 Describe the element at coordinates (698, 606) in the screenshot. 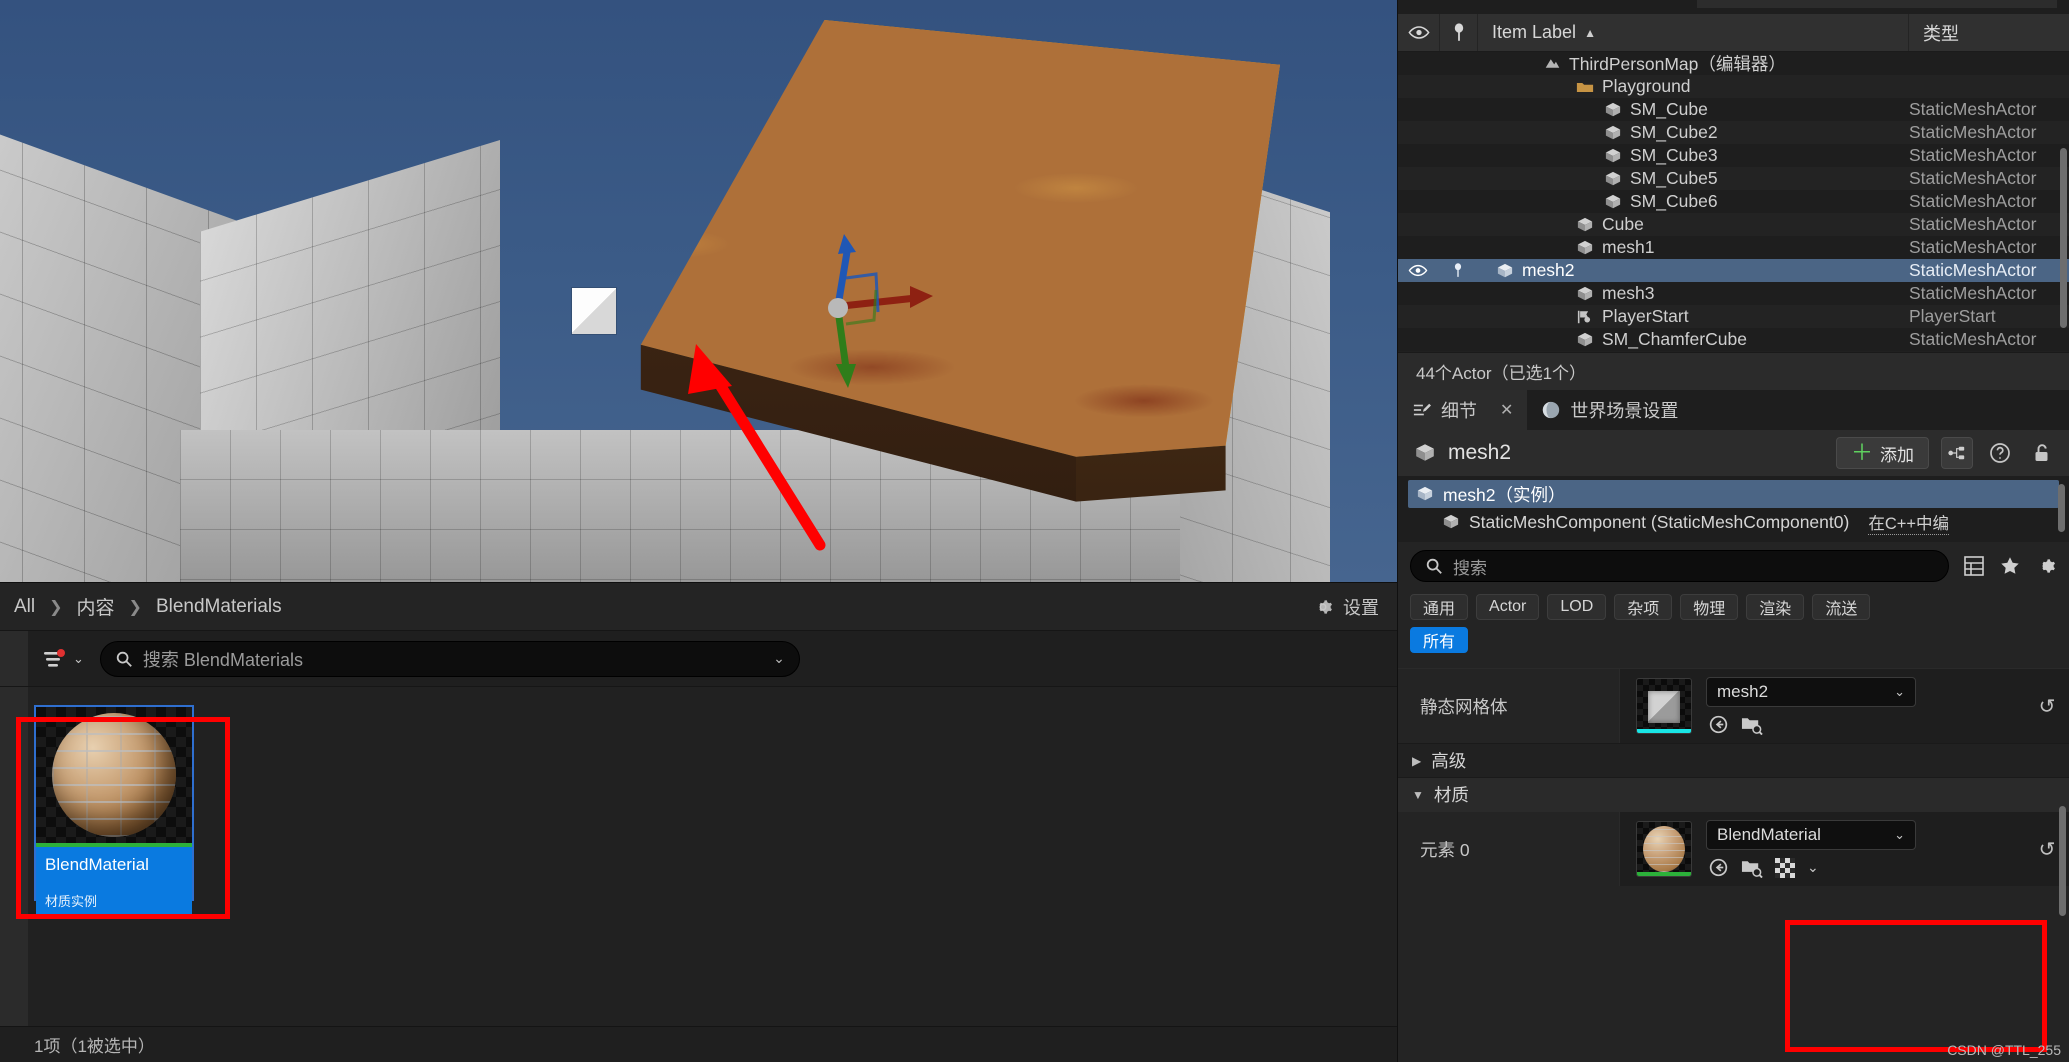

I see `content-browser-breadcrumb: All ❯ 内容 ❯ BlendMaterials 设置` at that location.